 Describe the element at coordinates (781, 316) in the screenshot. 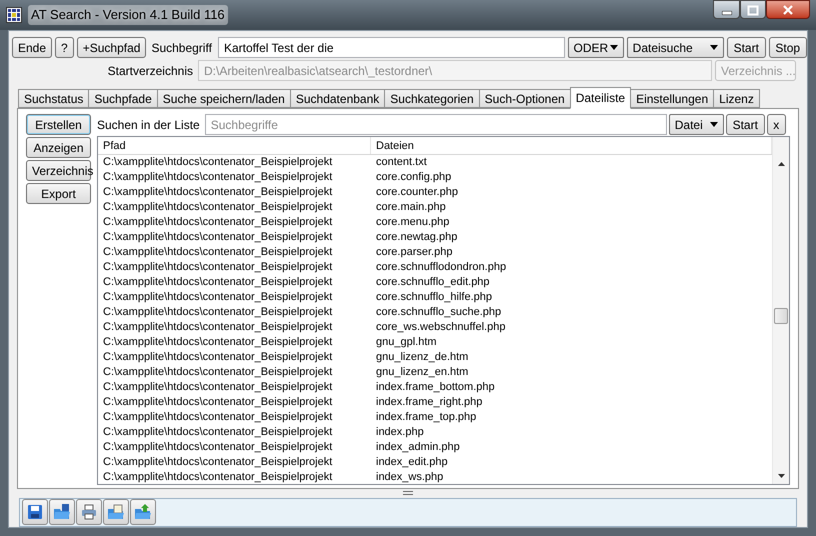

I see `scroll-thumb` at that location.